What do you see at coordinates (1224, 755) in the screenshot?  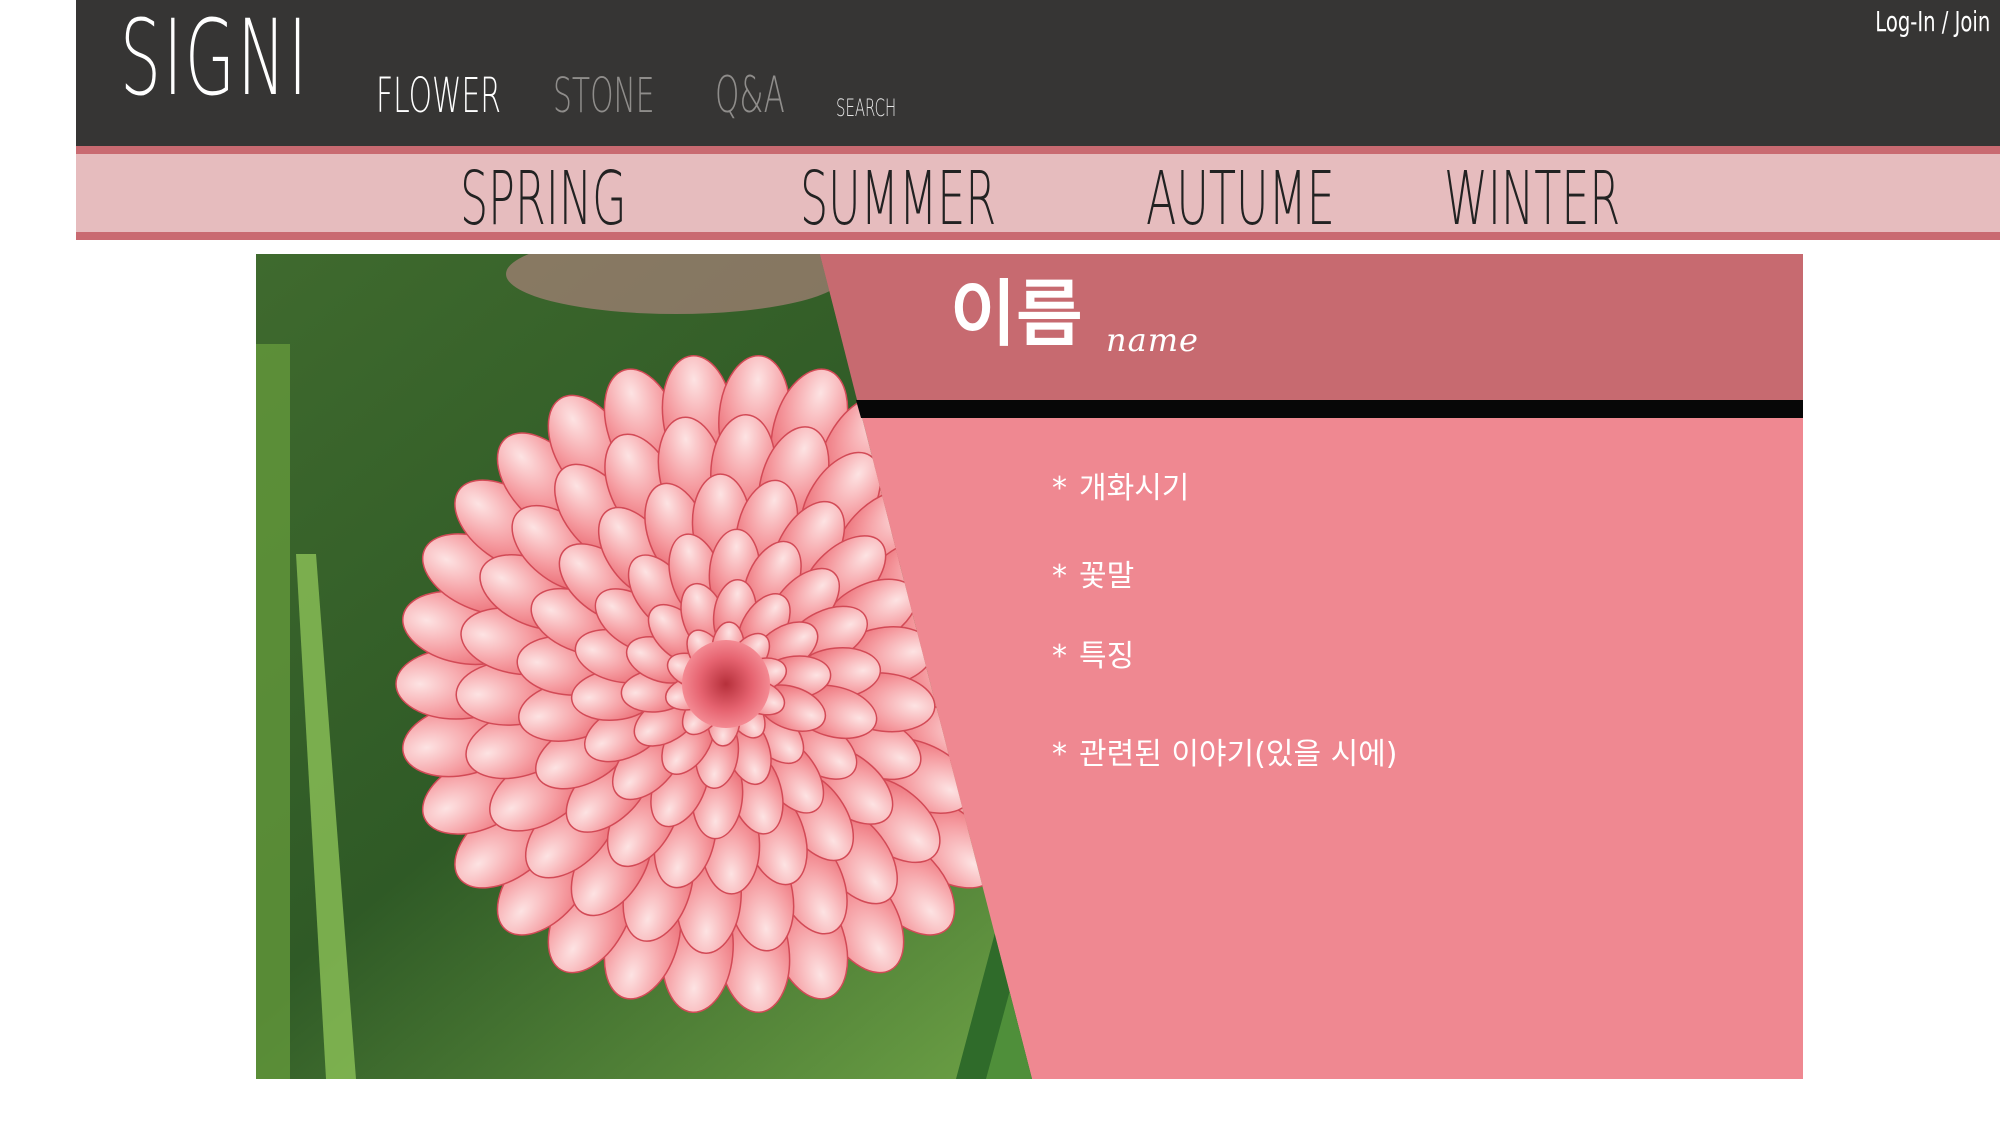 I see `detail-related-story: * 관련된 이야기(있을 시에)` at bounding box center [1224, 755].